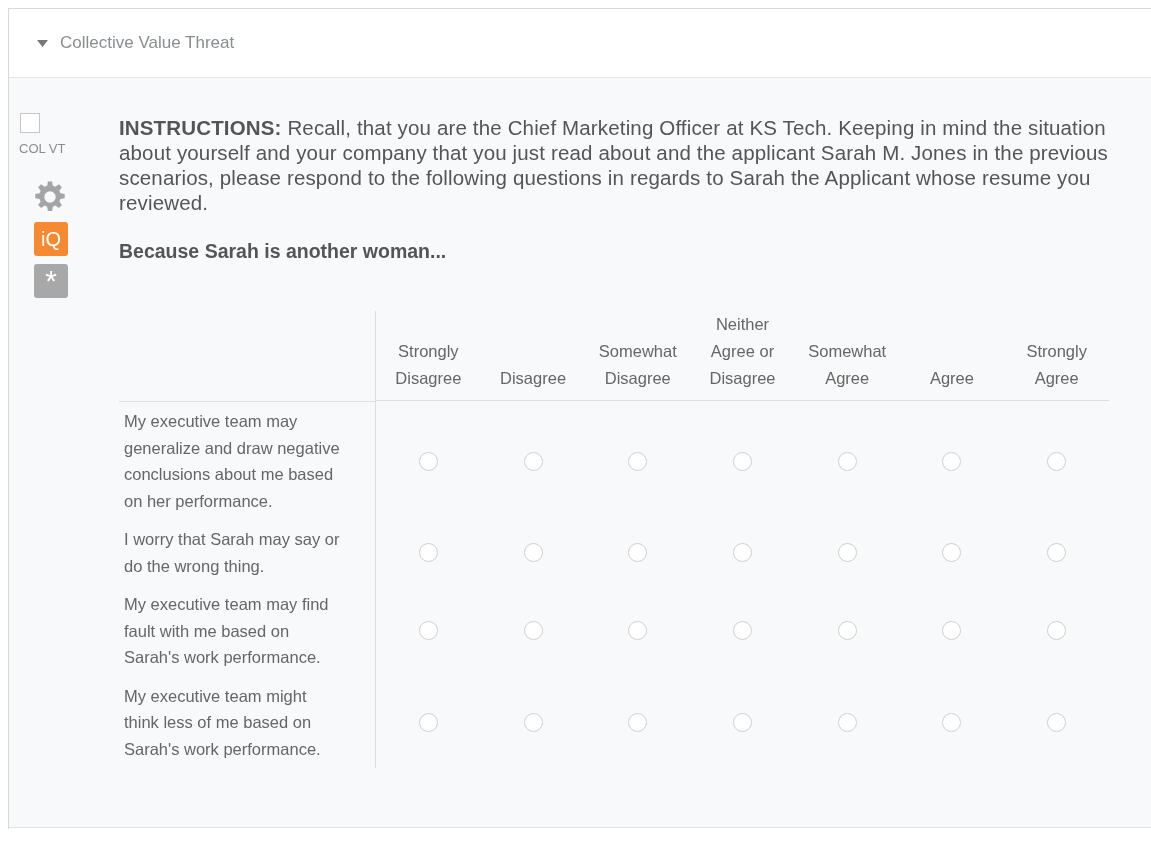 This screenshot has height=846, width=1151. Describe the element at coordinates (51, 239) in the screenshot. I see `iq-badge: iQ` at that location.